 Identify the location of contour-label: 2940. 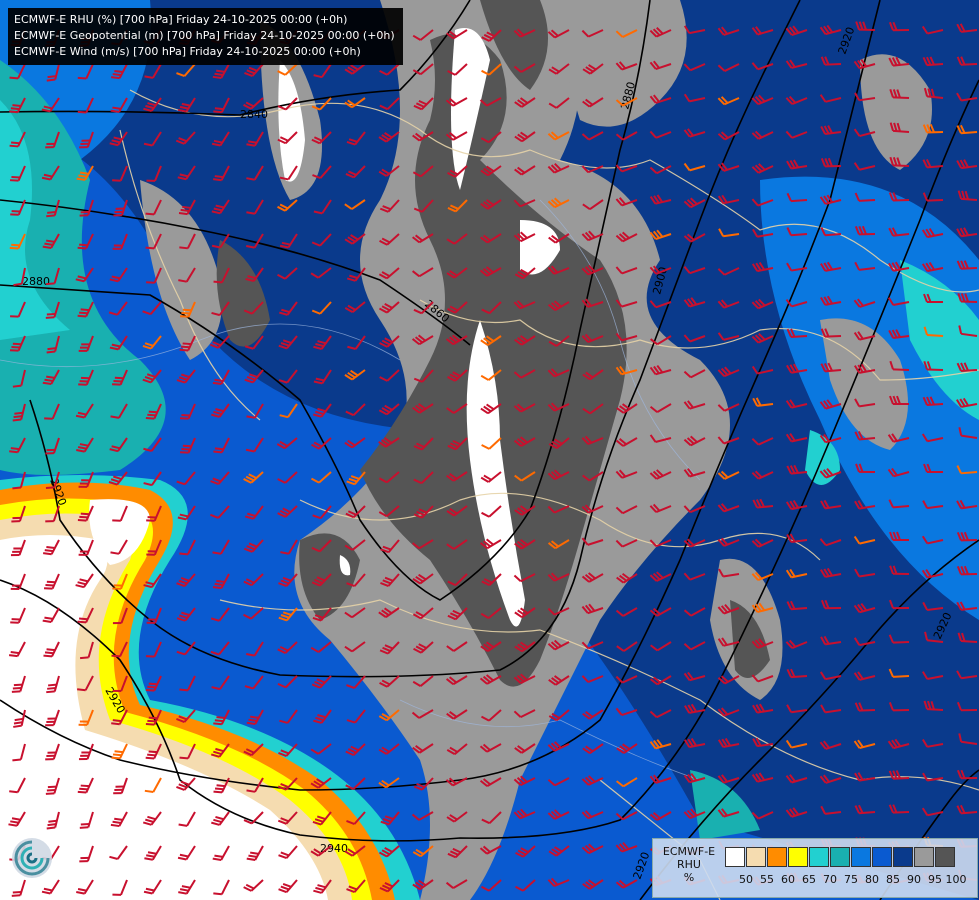
(334, 848).